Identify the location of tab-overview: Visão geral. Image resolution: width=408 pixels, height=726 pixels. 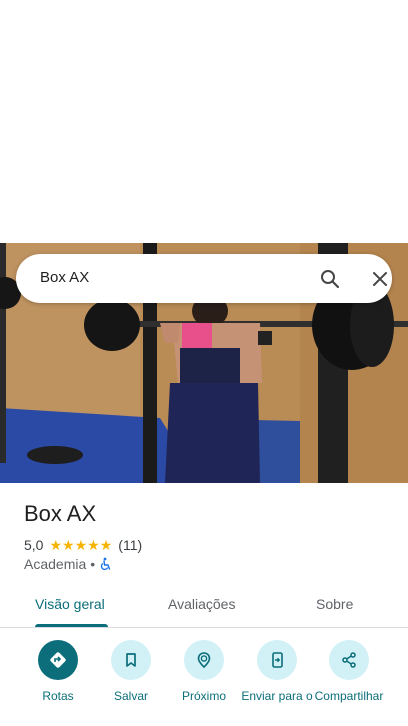
(70, 604).